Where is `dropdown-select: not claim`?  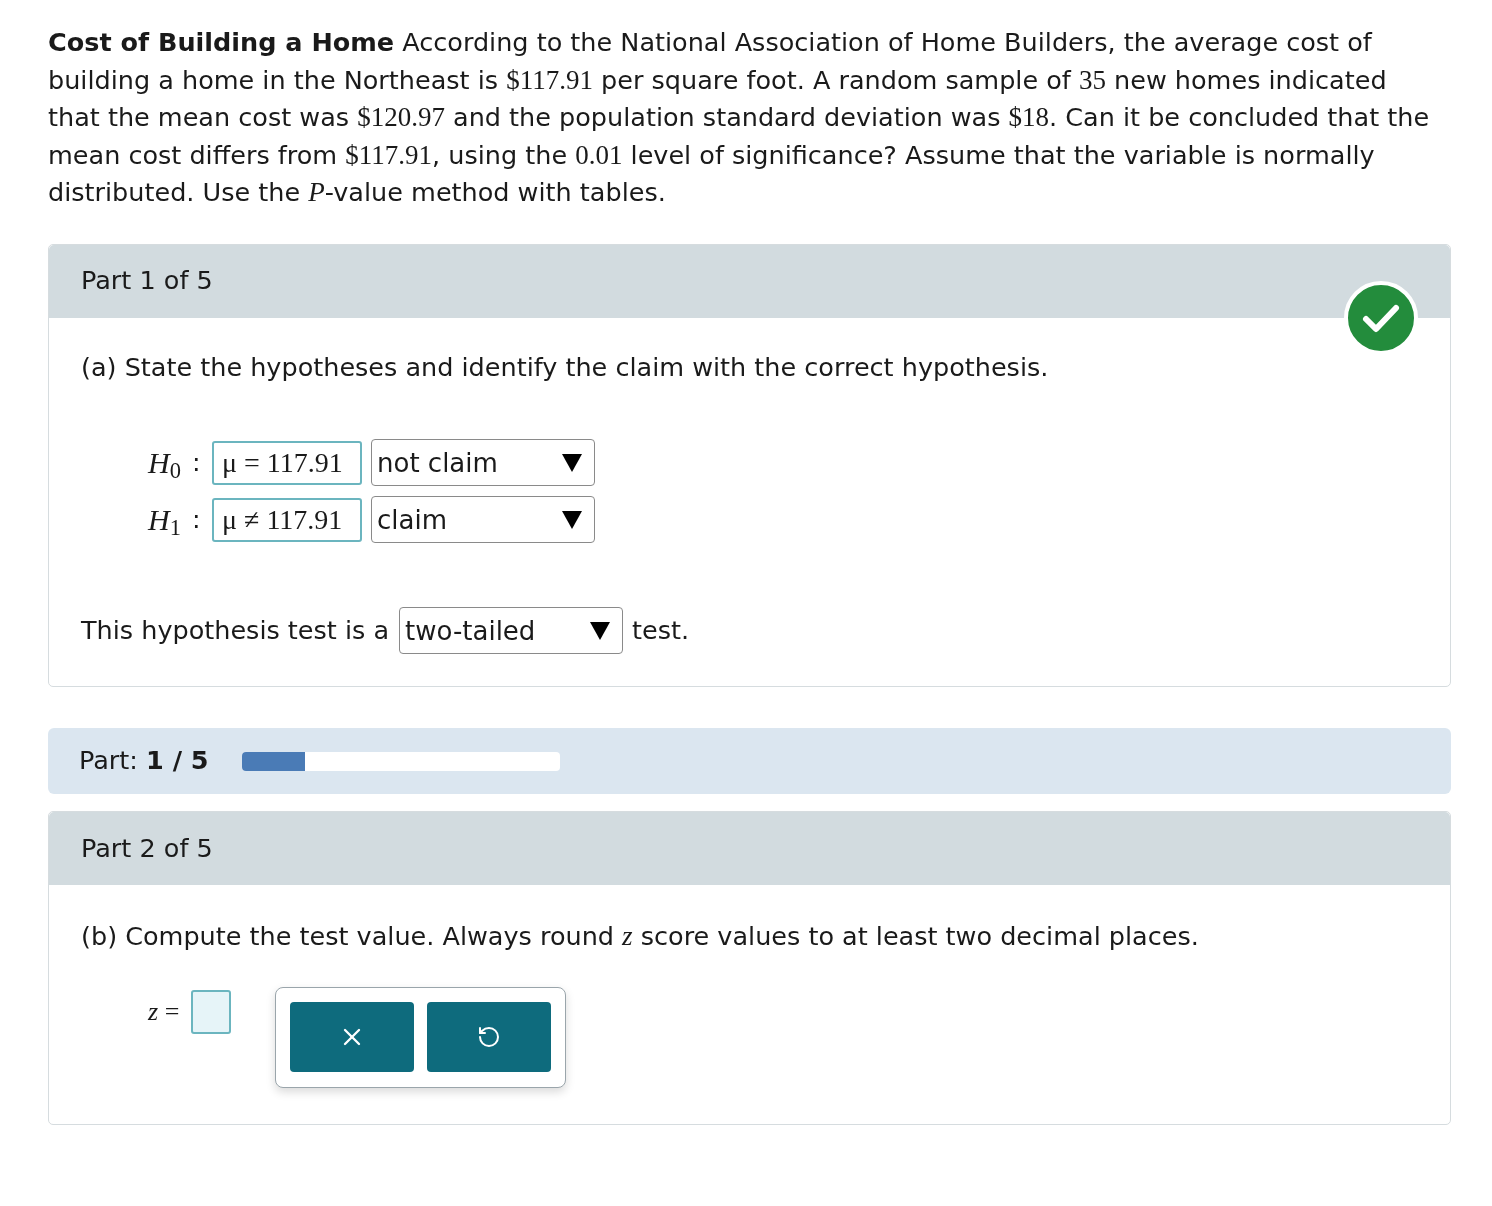 dropdown-select: not claim is located at coordinates (483, 462).